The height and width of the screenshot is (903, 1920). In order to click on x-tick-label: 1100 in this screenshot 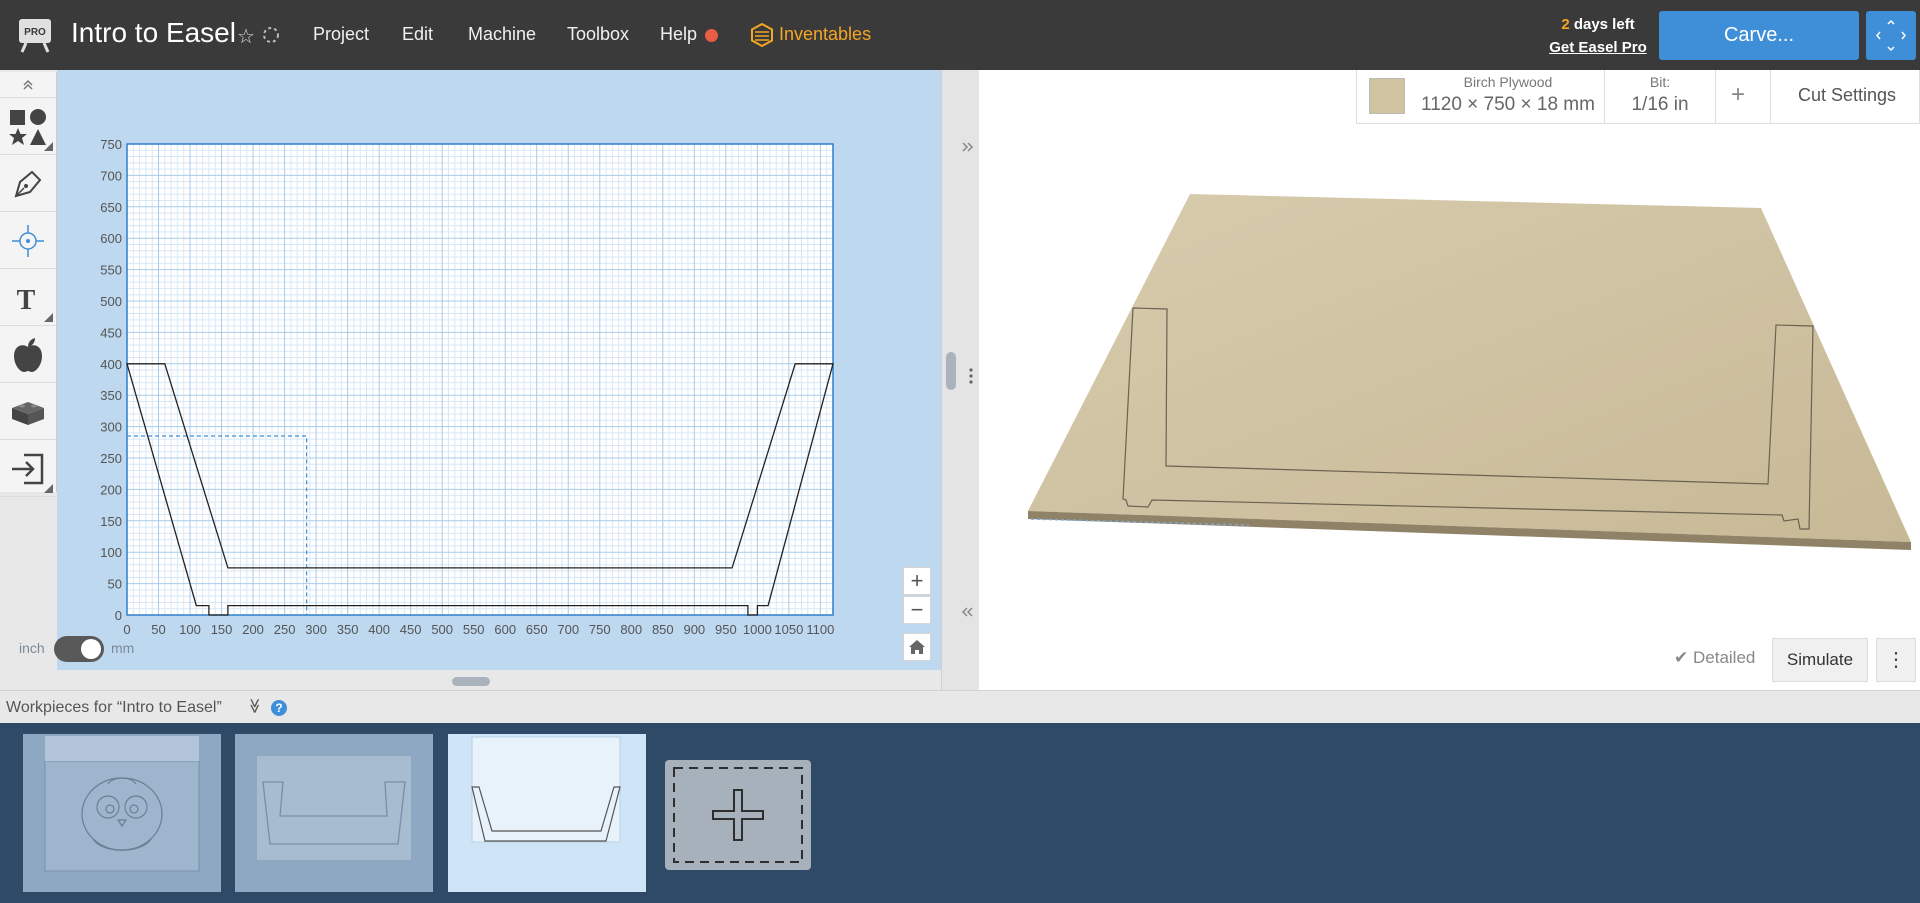, I will do `click(820, 629)`.